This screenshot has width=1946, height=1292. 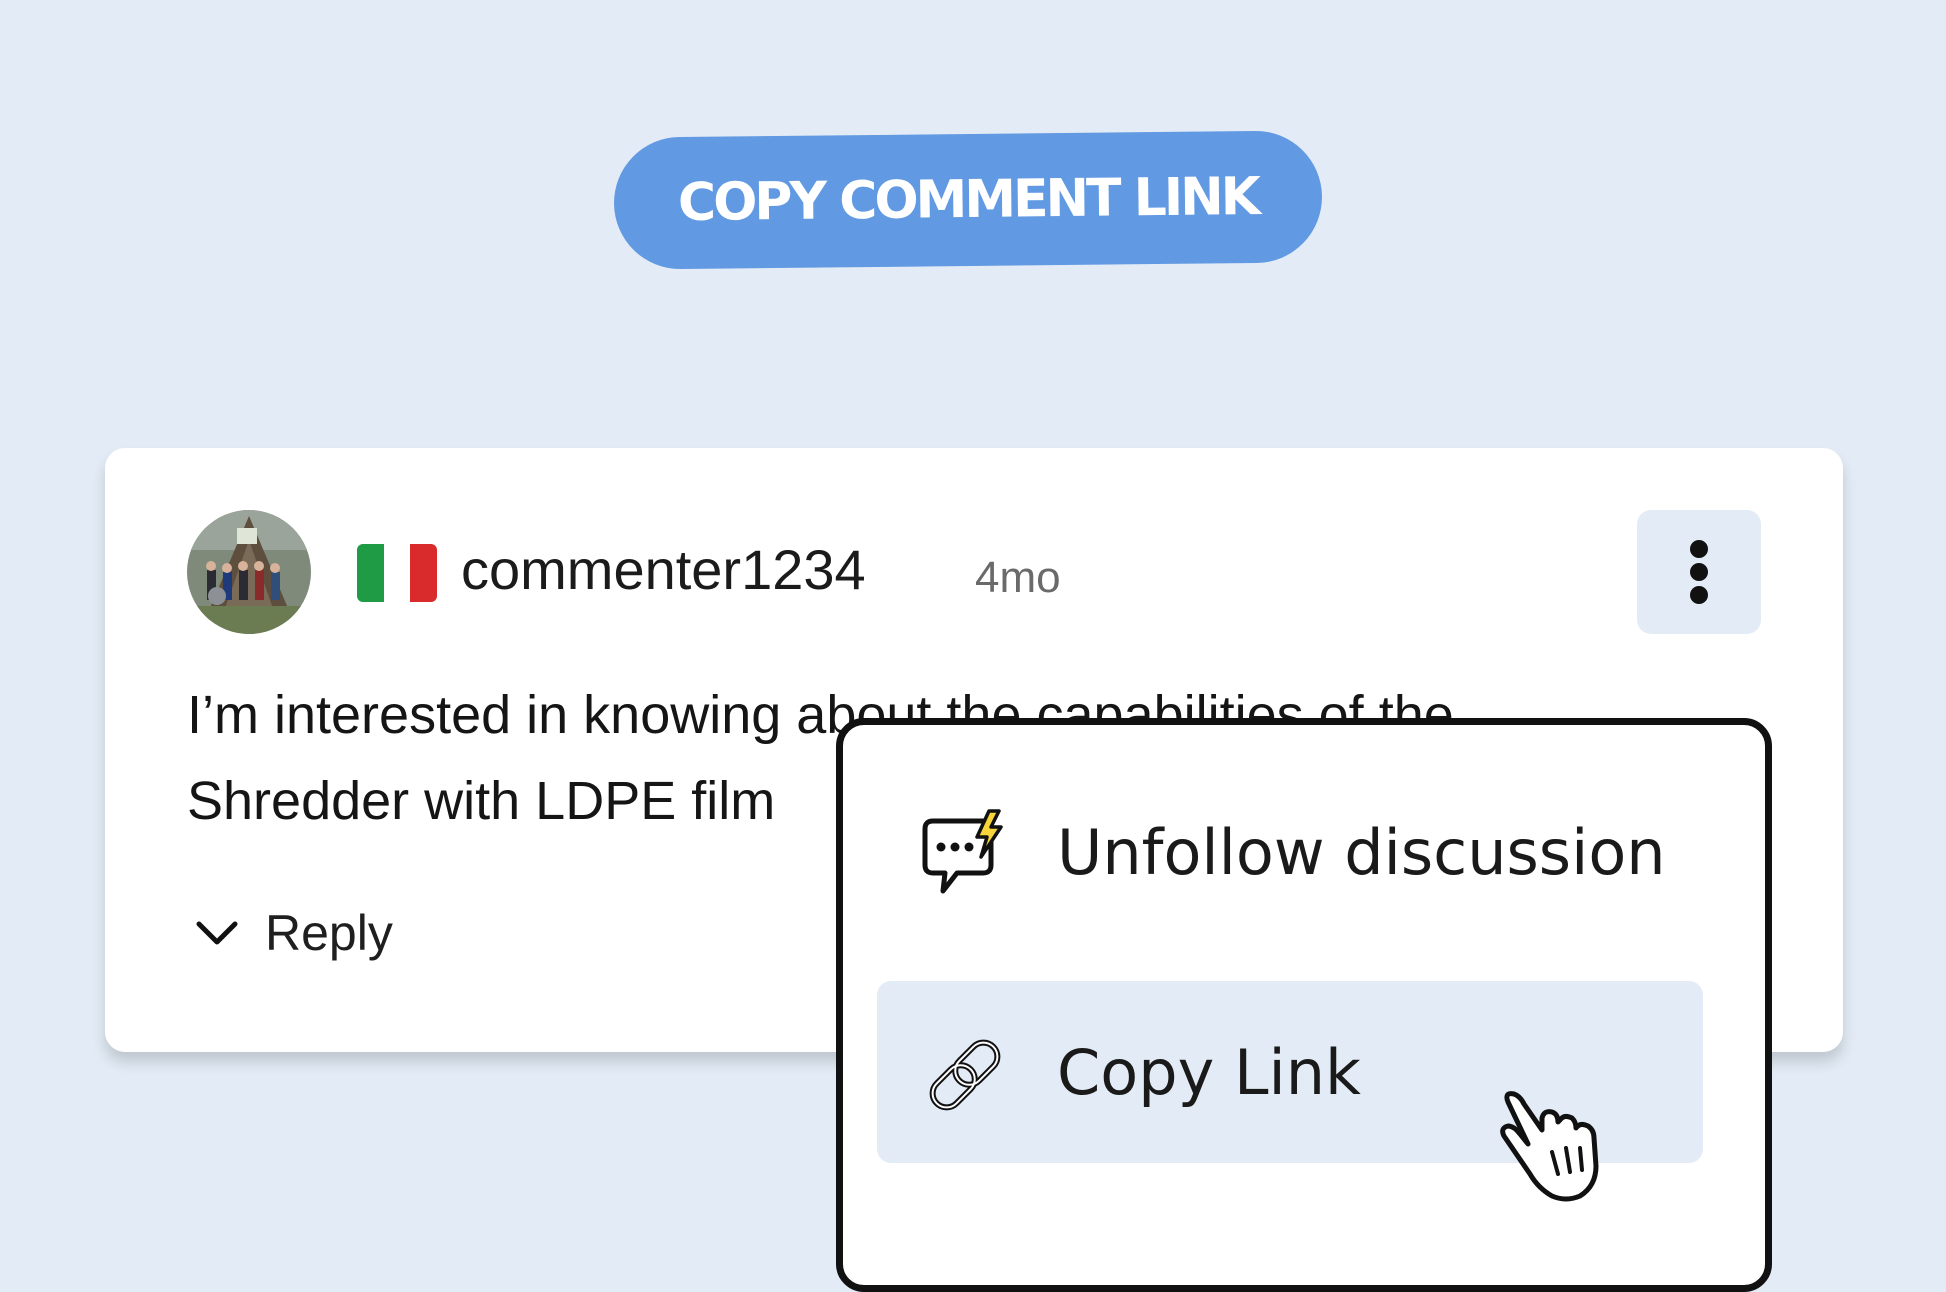 What do you see at coordinates (965, 1075) in the screenshot?
I see `chain-link-icon` at bounding box center [965, 1075].